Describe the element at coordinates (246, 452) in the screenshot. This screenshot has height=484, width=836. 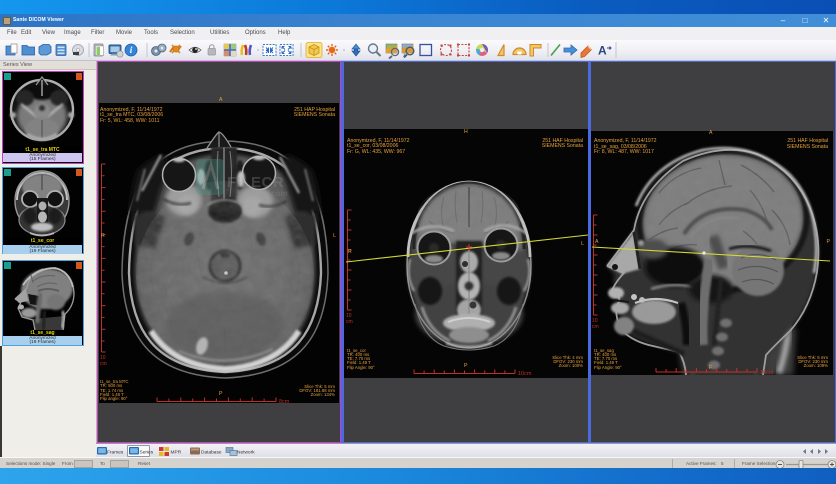
I see `svg-text: Network` at that location.